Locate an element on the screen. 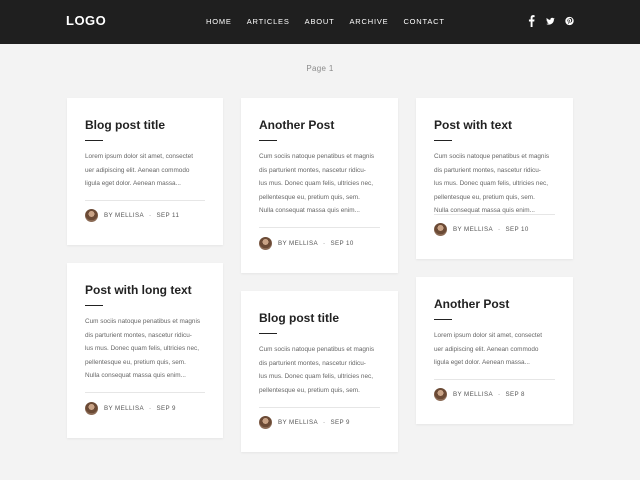  post-title: Post with long text is located at coordinates (138, 290).